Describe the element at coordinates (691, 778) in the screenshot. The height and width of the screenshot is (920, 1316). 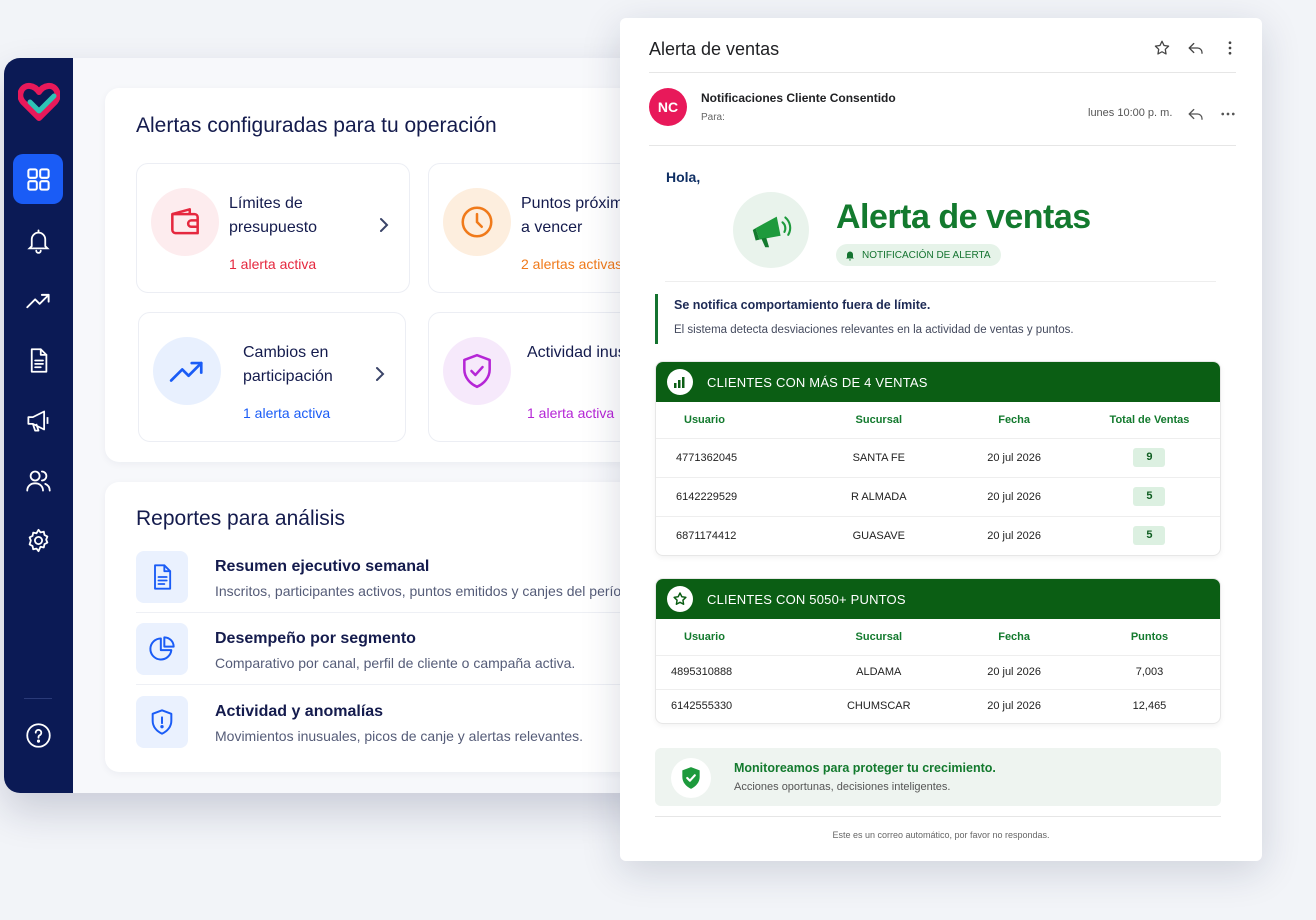
I see `shield-circle` at that location.